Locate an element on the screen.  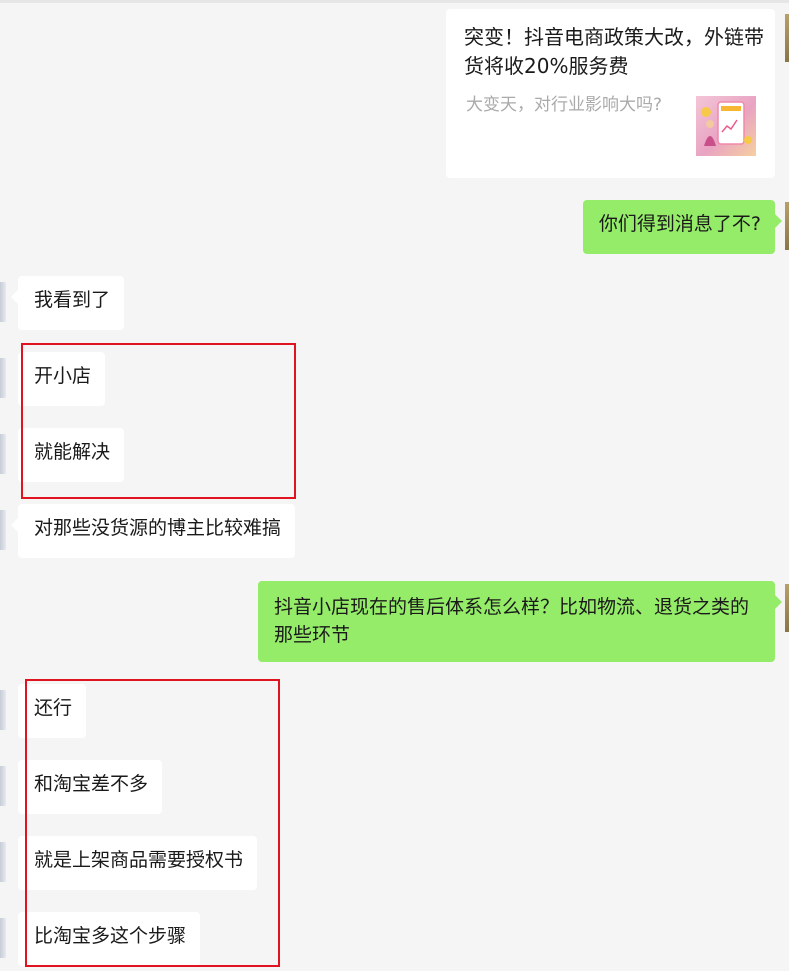
message-text: 还行 is located at coordinates (53, 708).